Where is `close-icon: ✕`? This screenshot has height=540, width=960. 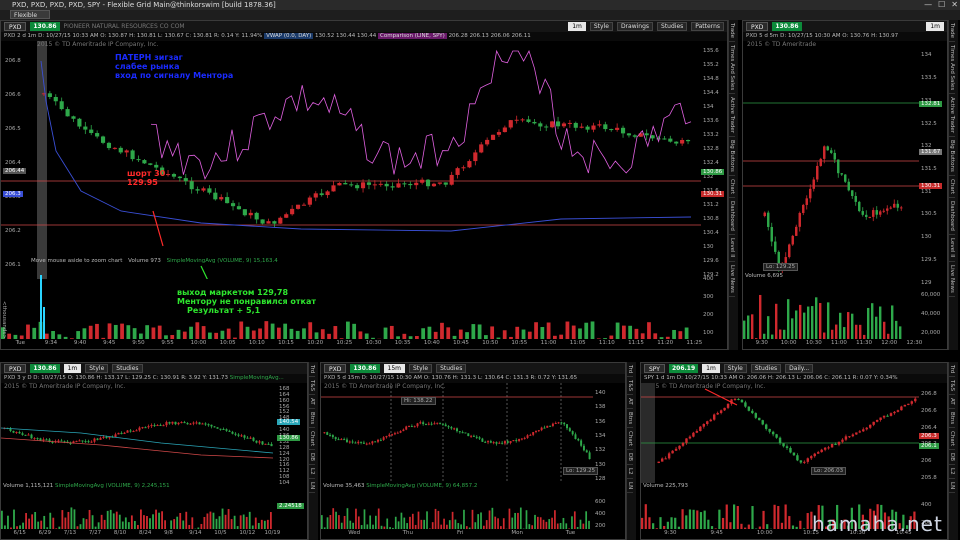 close-icon: ✕ is located at coordinates (954, 5).